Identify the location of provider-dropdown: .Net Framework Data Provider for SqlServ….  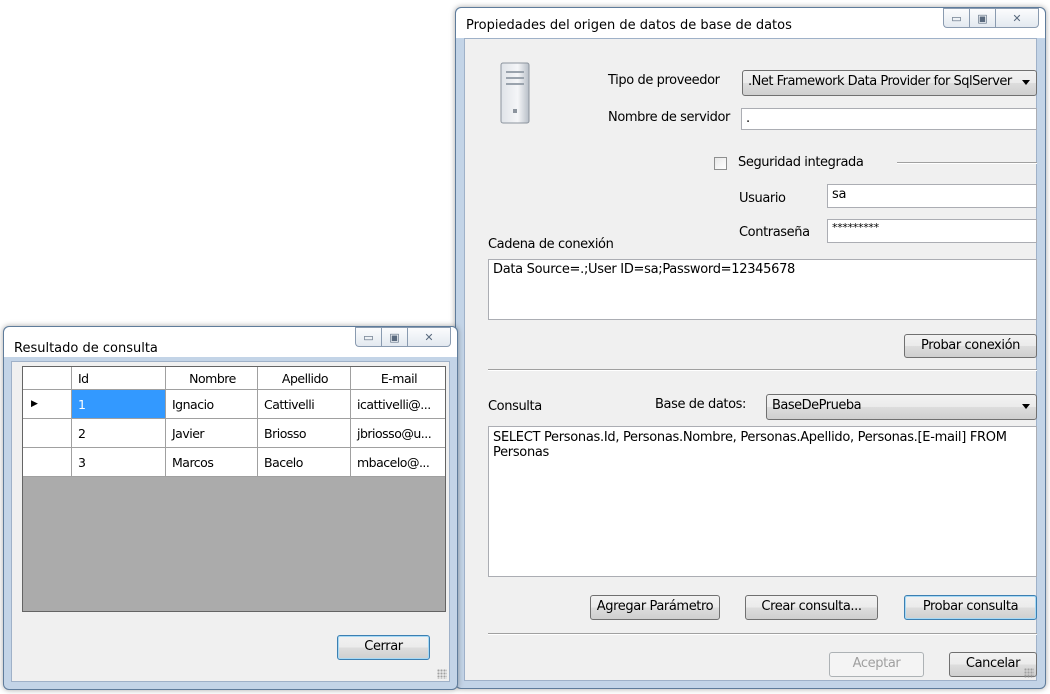
(889, 83).